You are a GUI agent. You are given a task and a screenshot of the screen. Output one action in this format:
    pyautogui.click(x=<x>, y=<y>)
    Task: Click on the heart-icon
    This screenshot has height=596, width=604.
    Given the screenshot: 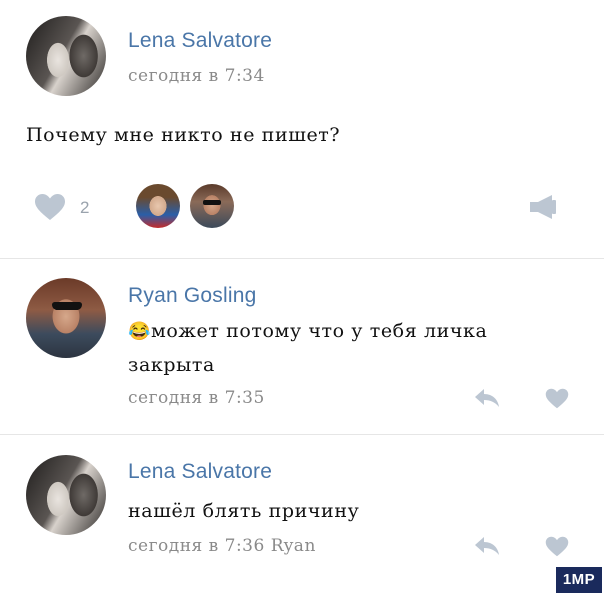 What is the action you would take?
    pyautogui.click(x=50, y=209)
    